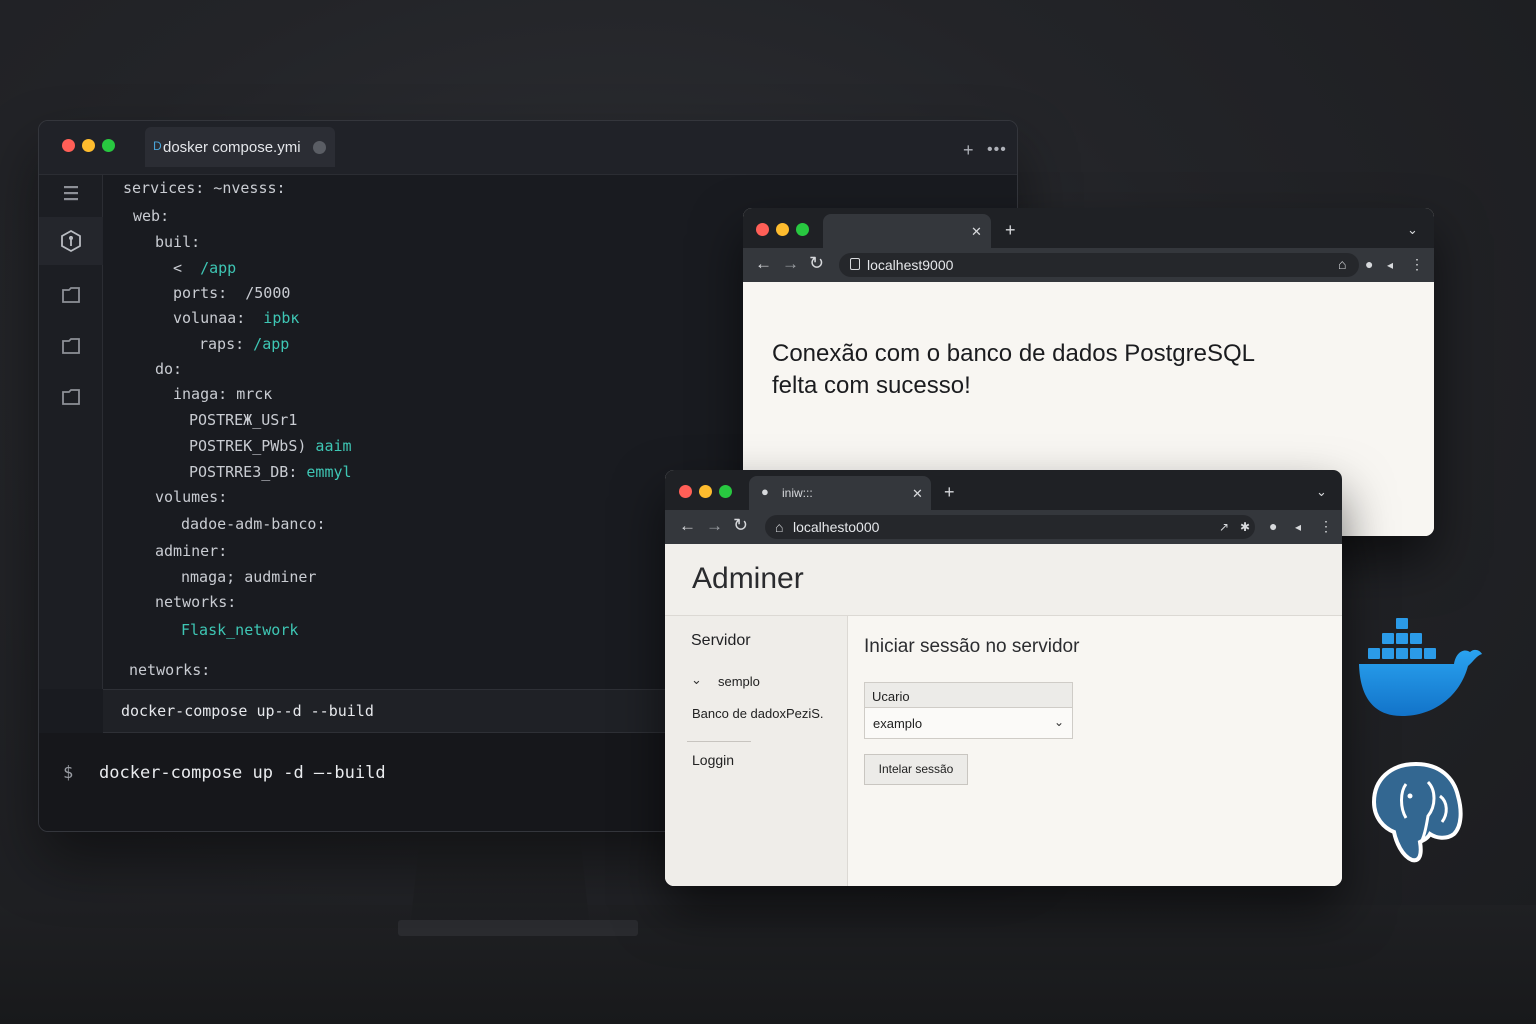  Describe the element at coordinates (232, 147) in the screenshot. I see `editor-tab-label: dosker compose.ymi` at that location.